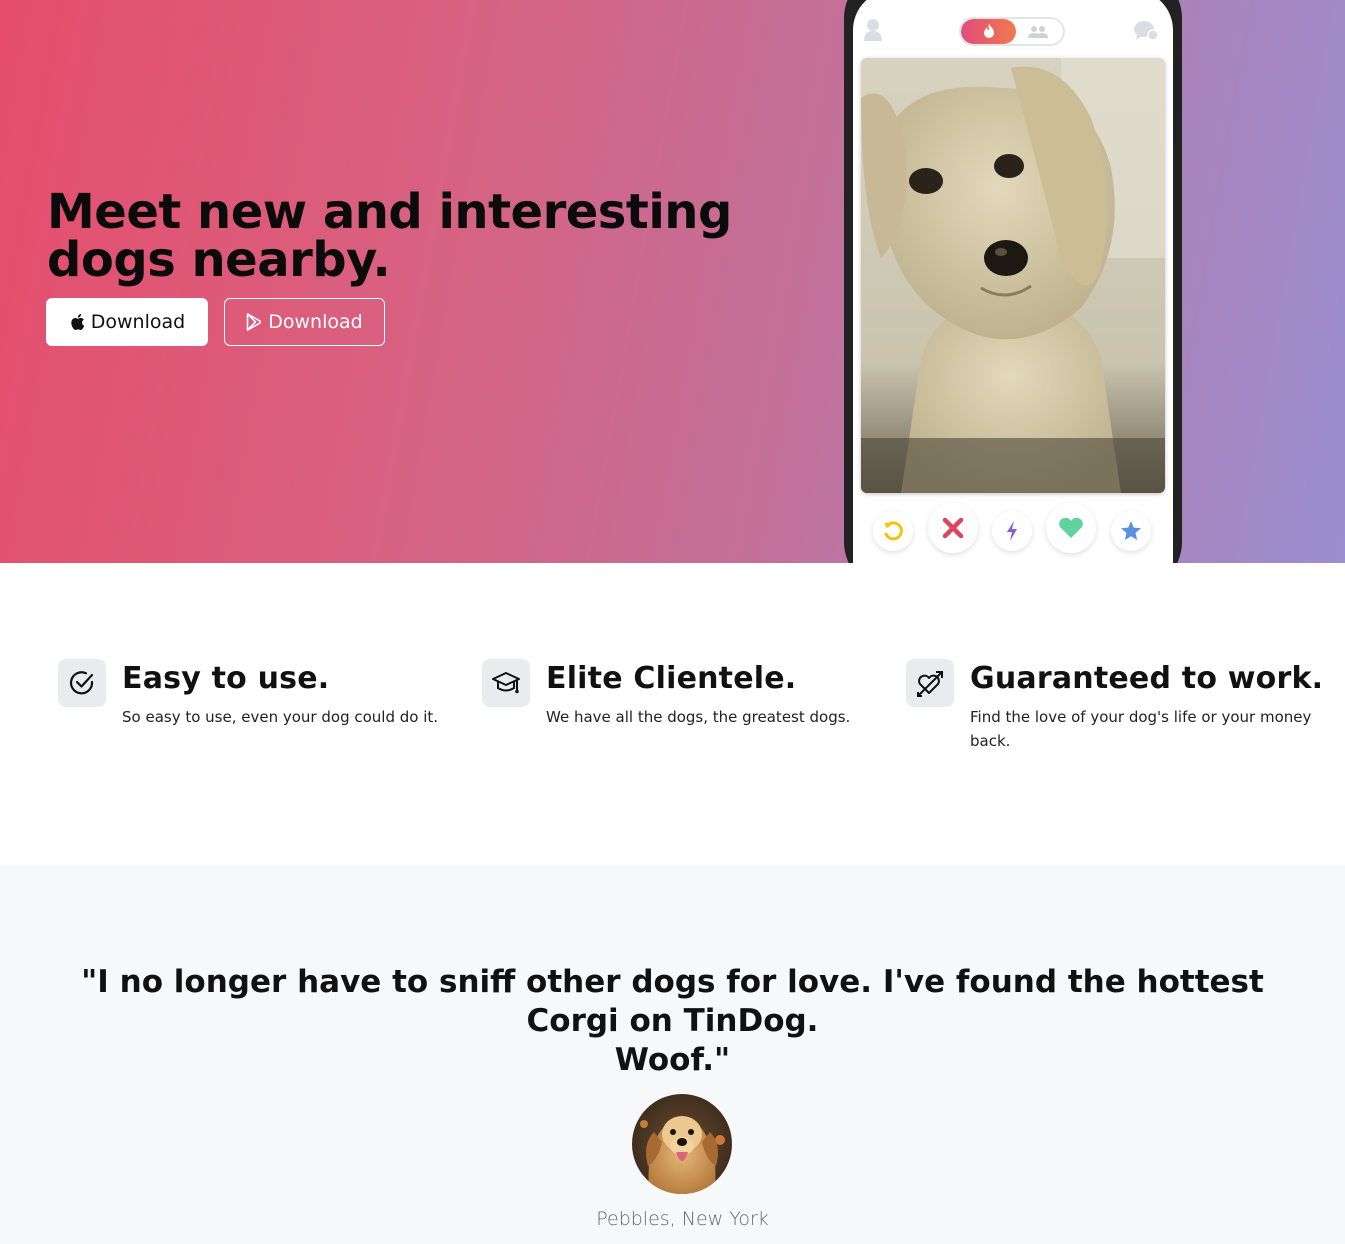 The width and height of the screenshot is (1345, 1244). Describe the element at coordinates (953, 528) in the screenshot. I see `nope-icon` at that location.